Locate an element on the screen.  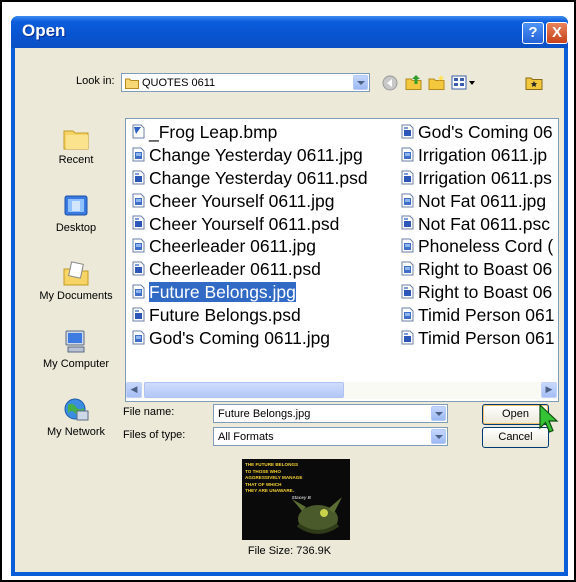
my-network-icon is located at coordinates (76, 409).